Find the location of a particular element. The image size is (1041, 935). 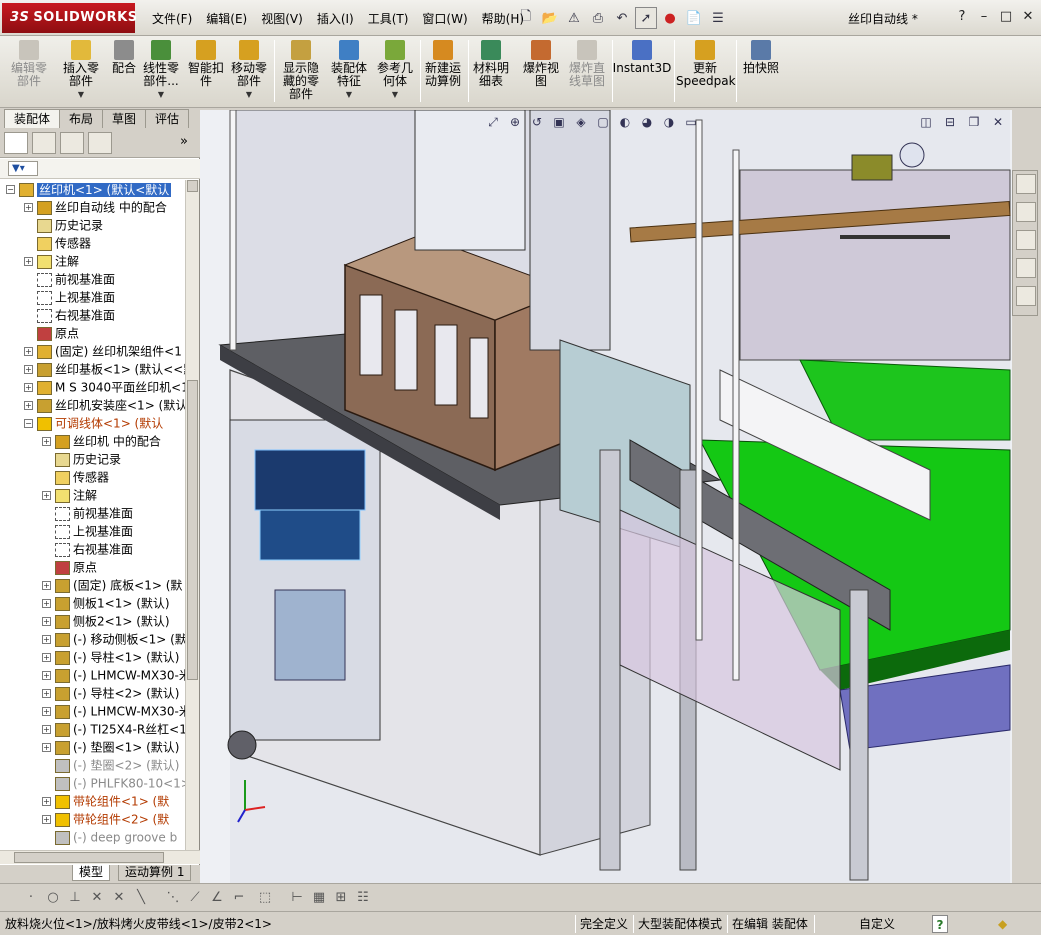

command-0-button: 编辑零 部件 is located at coordinates (29, 64).